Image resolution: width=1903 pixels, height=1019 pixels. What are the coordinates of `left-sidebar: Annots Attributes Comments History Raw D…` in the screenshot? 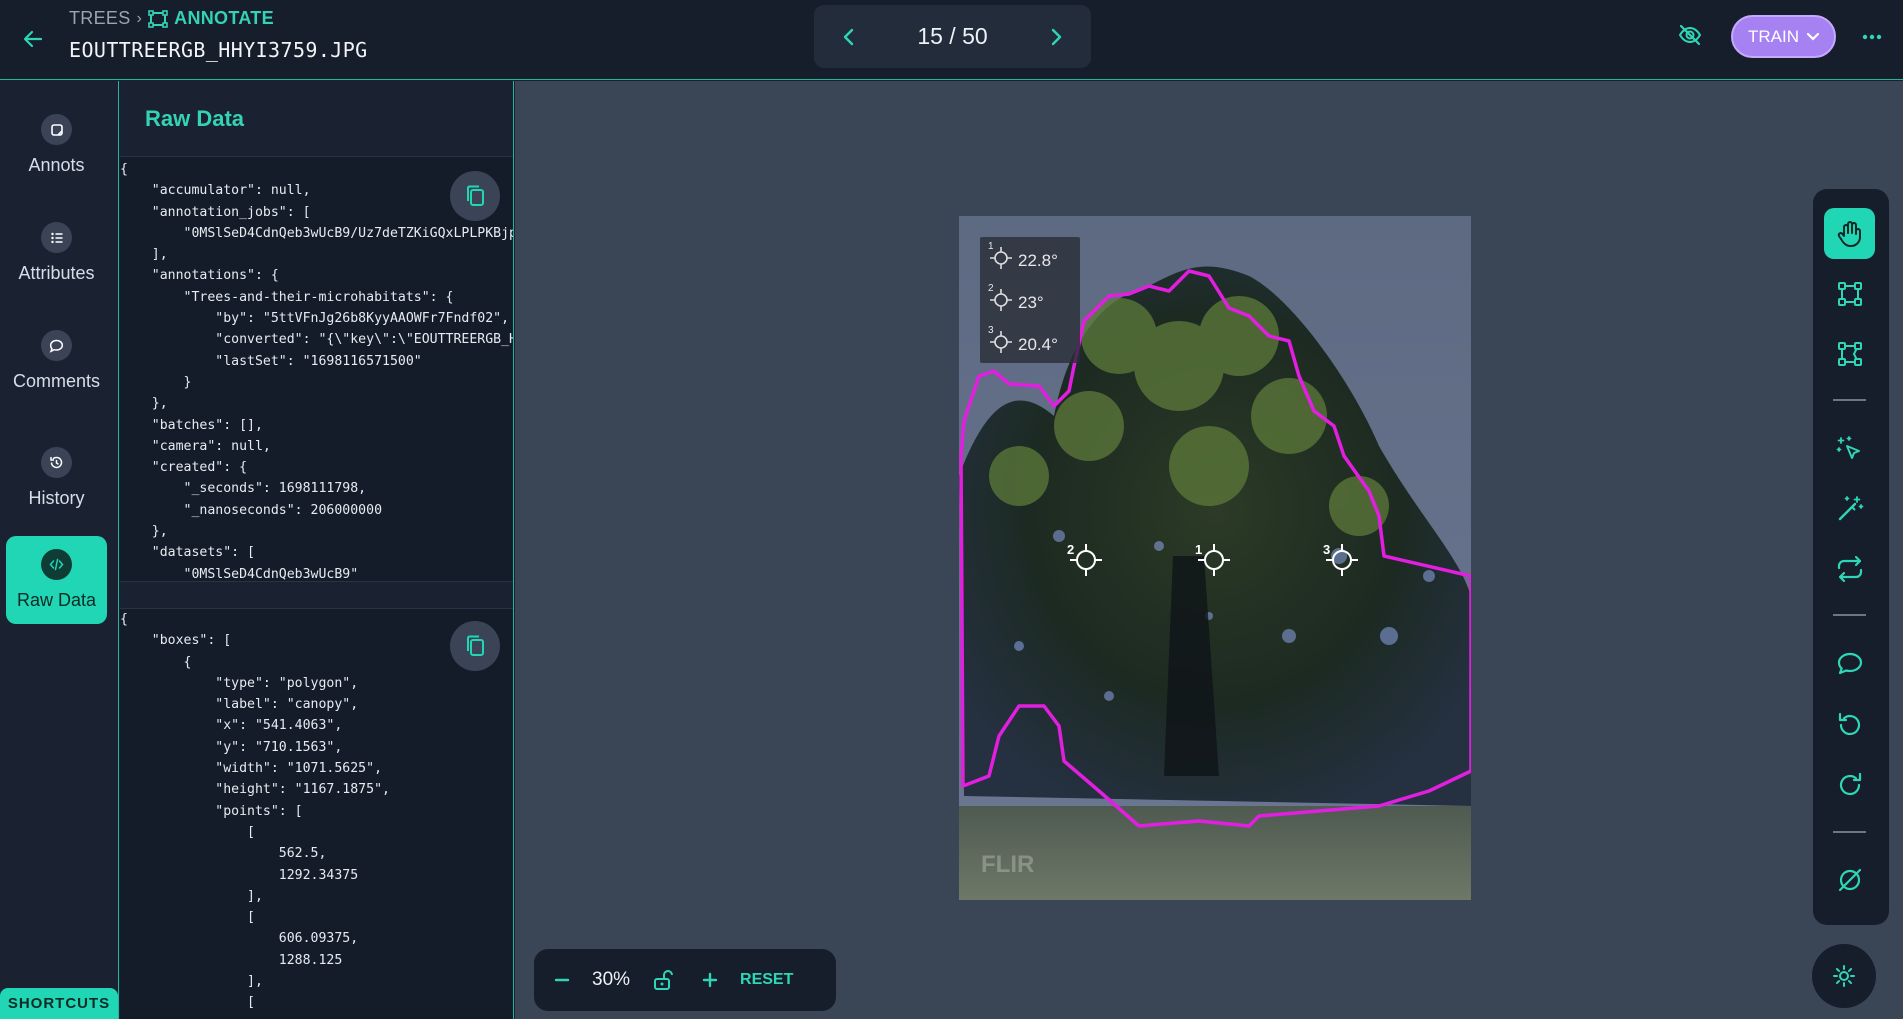 It's located at (59, 550).